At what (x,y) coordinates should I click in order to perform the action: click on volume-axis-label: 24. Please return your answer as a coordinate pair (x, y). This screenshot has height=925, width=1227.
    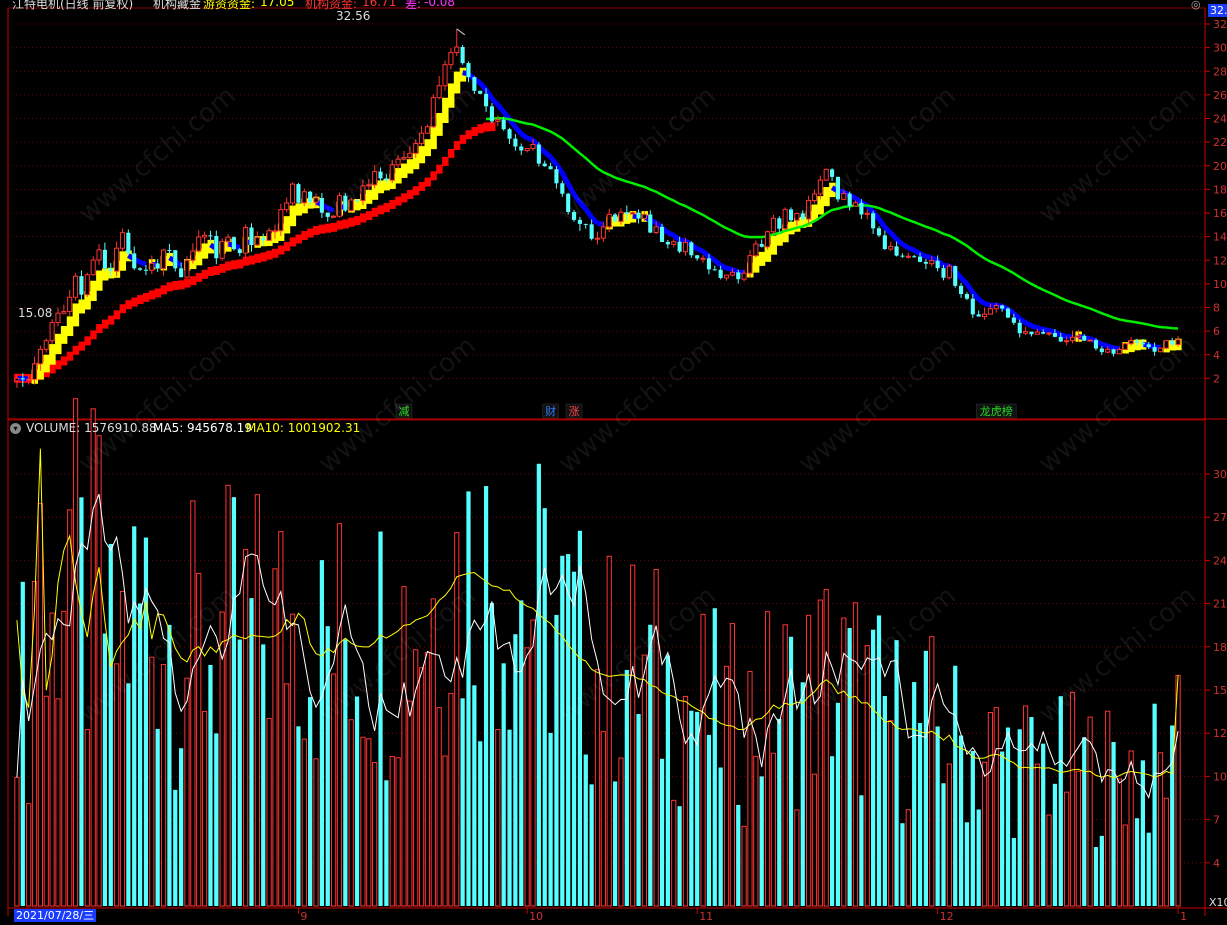
    Looking at the image, I should click on (1220, 560).